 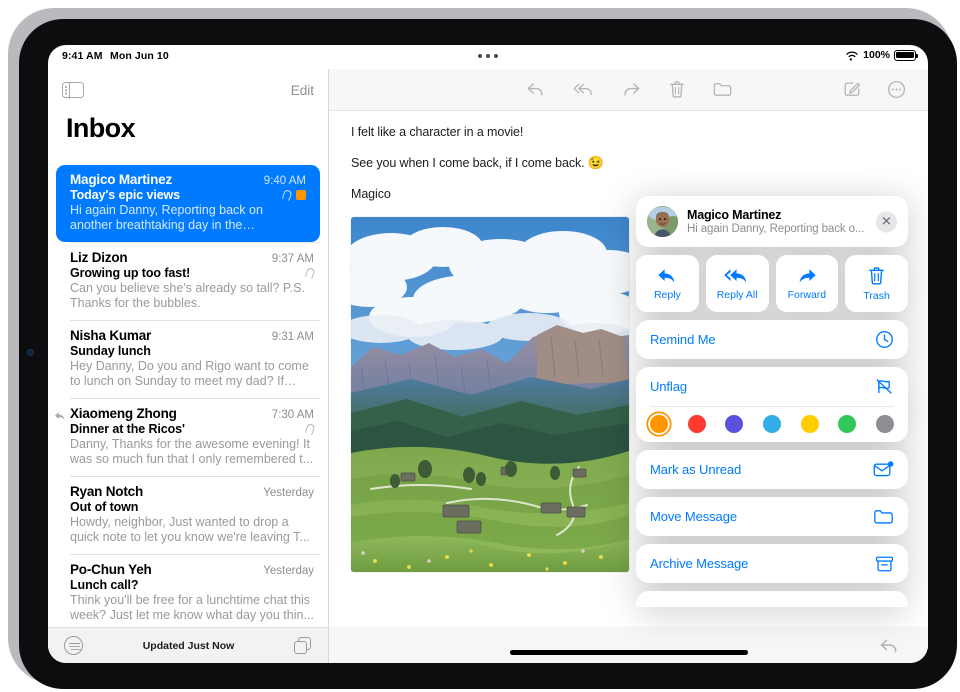 What do you see at coordinates (302, 90) in the screenshot?
I see `edit-button: Edit` at bounding box center [302, 90].